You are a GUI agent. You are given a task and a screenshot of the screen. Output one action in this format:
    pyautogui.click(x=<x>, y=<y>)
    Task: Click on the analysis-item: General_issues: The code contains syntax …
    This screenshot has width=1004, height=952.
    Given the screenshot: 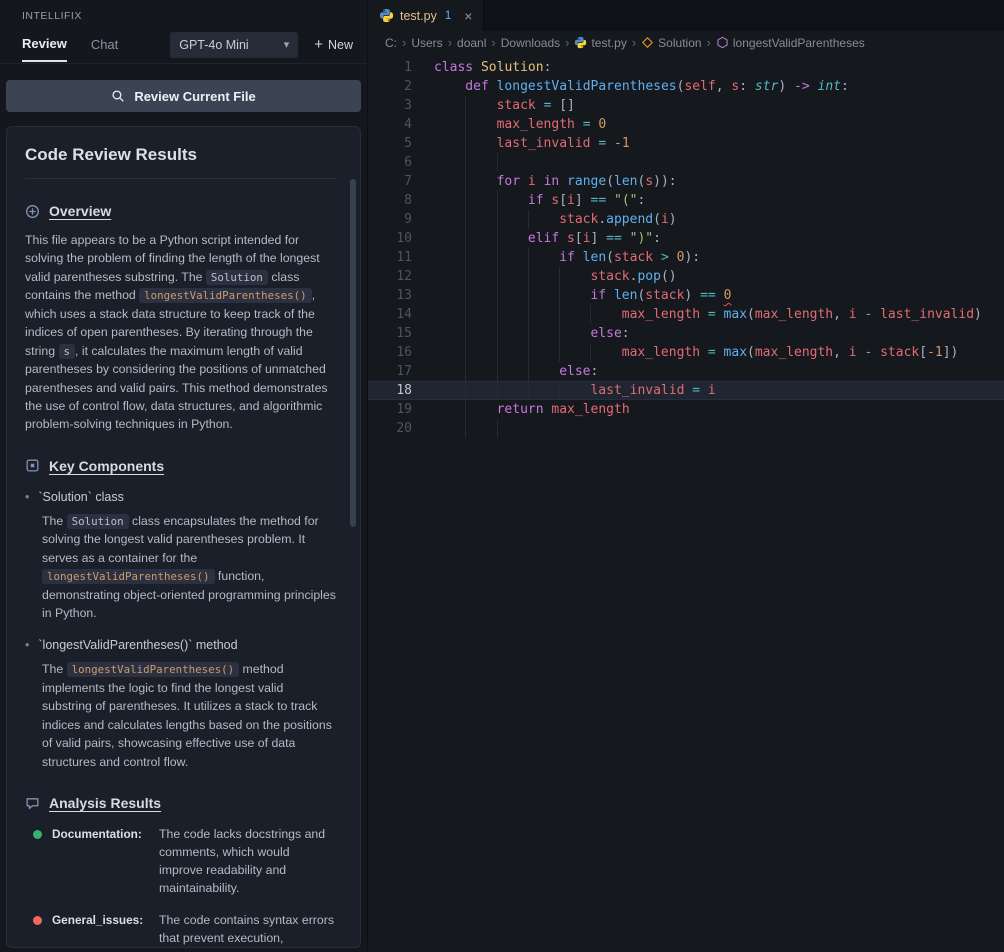 What is the action you would take?
    pyautogui.click(x=180, y=929)
    